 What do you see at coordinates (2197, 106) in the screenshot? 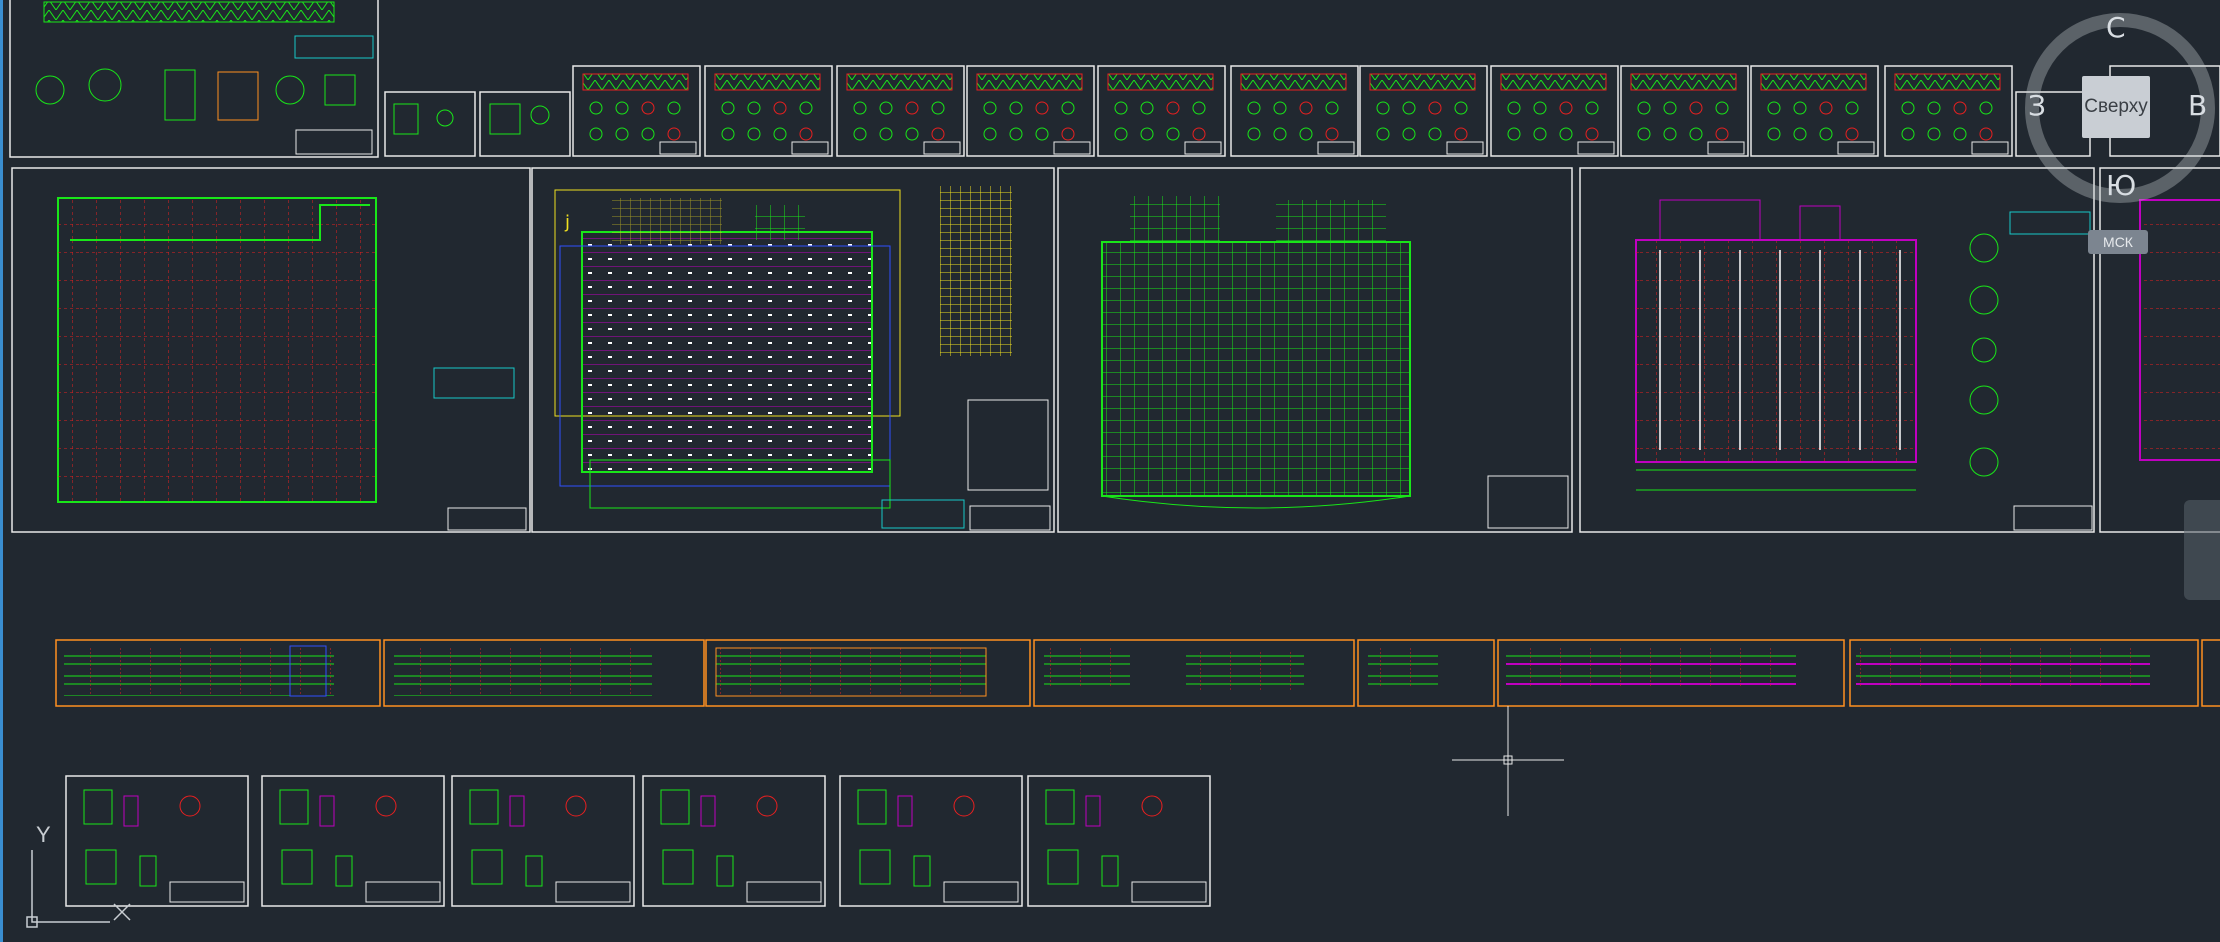
I see `viewcube-east-label: В` at bounding box center [2197, 106].